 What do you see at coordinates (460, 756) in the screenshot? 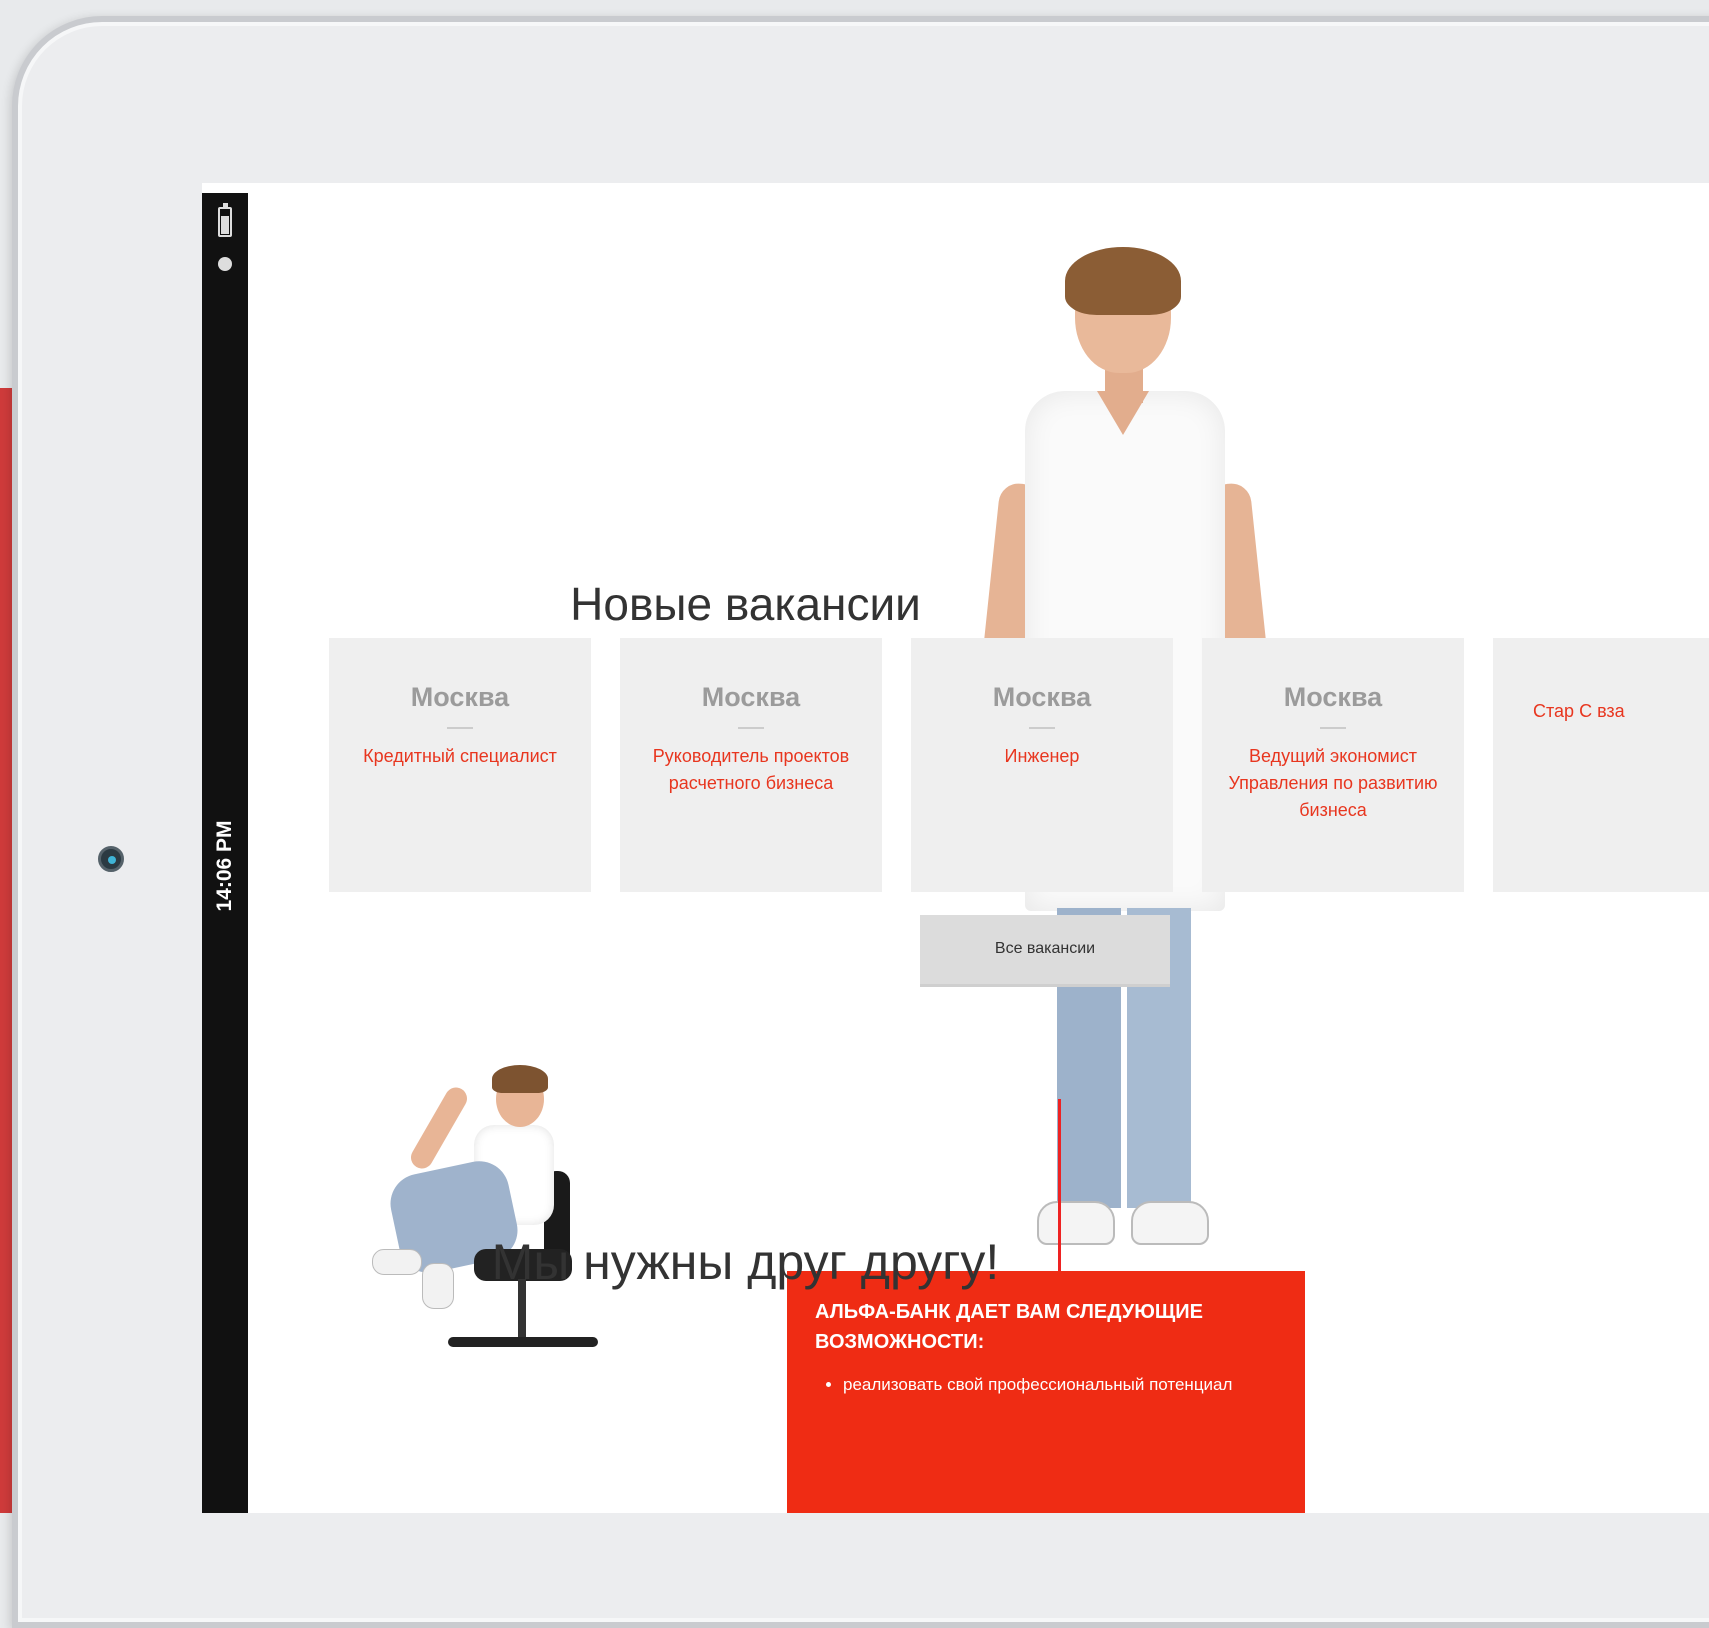
I see `vacancy-title: Кредитный специалист` at bounding box center [460, 756].